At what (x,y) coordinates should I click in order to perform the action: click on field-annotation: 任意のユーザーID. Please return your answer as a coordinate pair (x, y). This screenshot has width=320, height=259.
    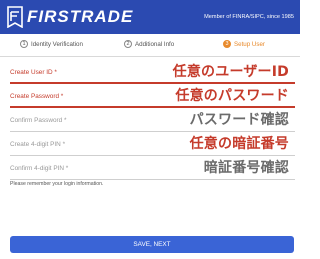
    Looking at the image, I should click on (230, 72).